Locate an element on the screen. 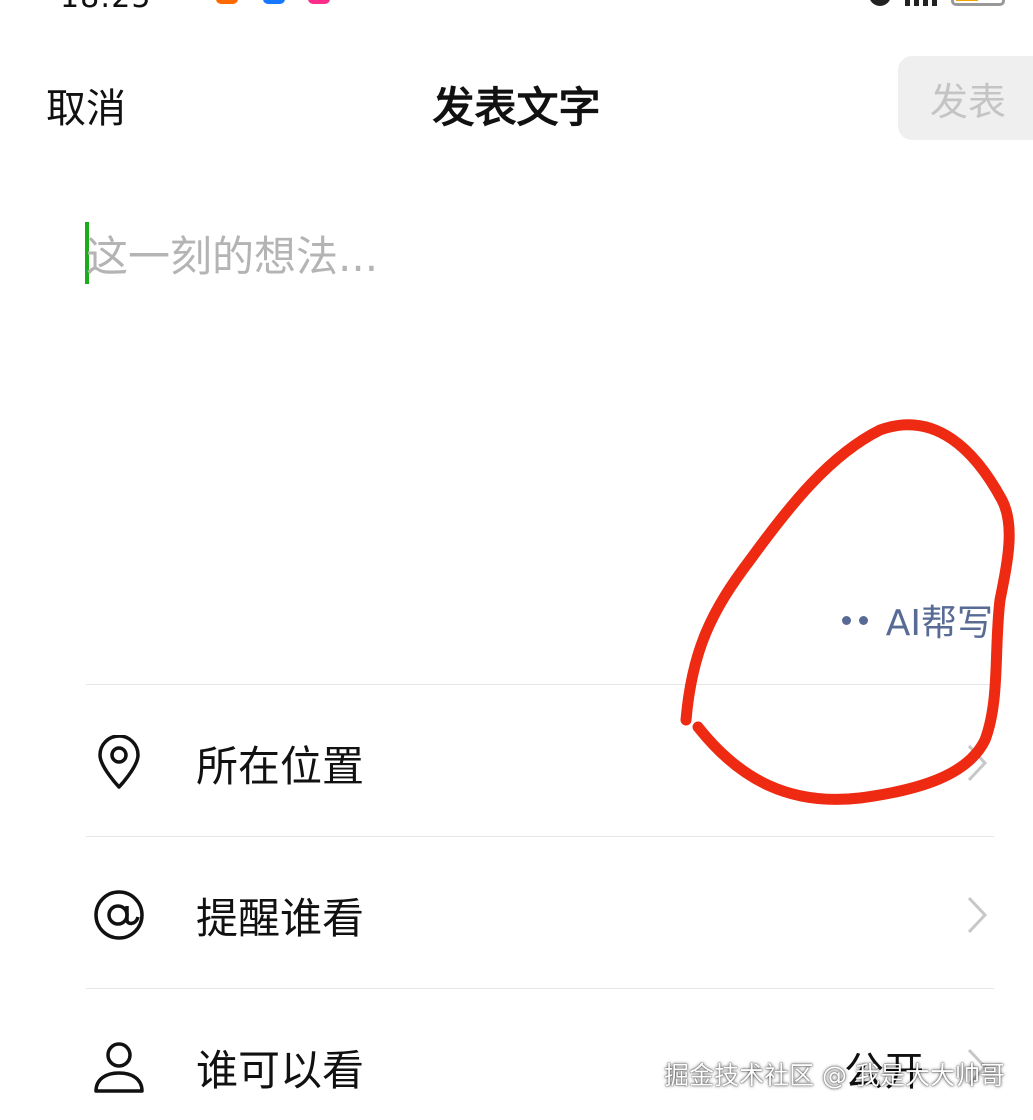 This screenshot has height=1120, width=1033. status-time: 18:25 is located at coordinates (105, 7).